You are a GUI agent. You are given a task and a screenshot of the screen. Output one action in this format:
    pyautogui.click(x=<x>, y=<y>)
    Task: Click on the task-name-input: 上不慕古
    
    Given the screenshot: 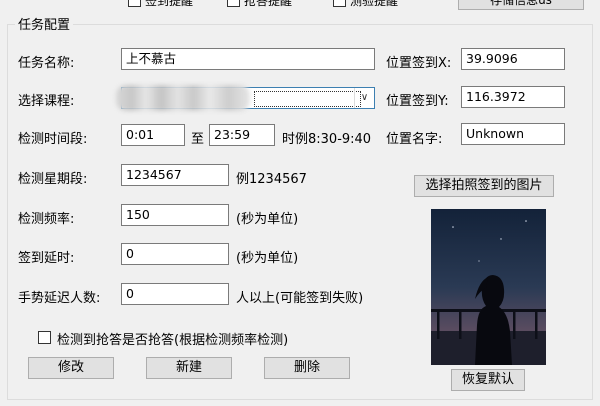 What is the action you would take?
    pyautogui.click(x=248, y=59)
    